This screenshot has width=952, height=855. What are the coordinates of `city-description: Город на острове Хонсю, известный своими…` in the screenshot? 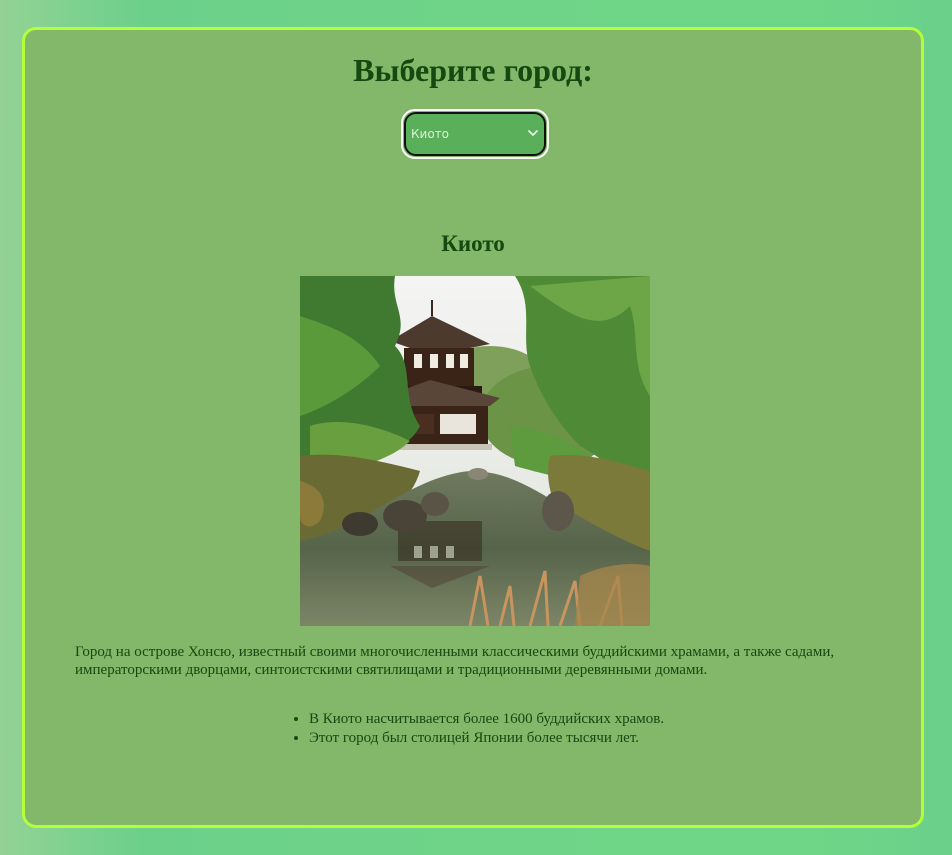 It's located at (455, 661).